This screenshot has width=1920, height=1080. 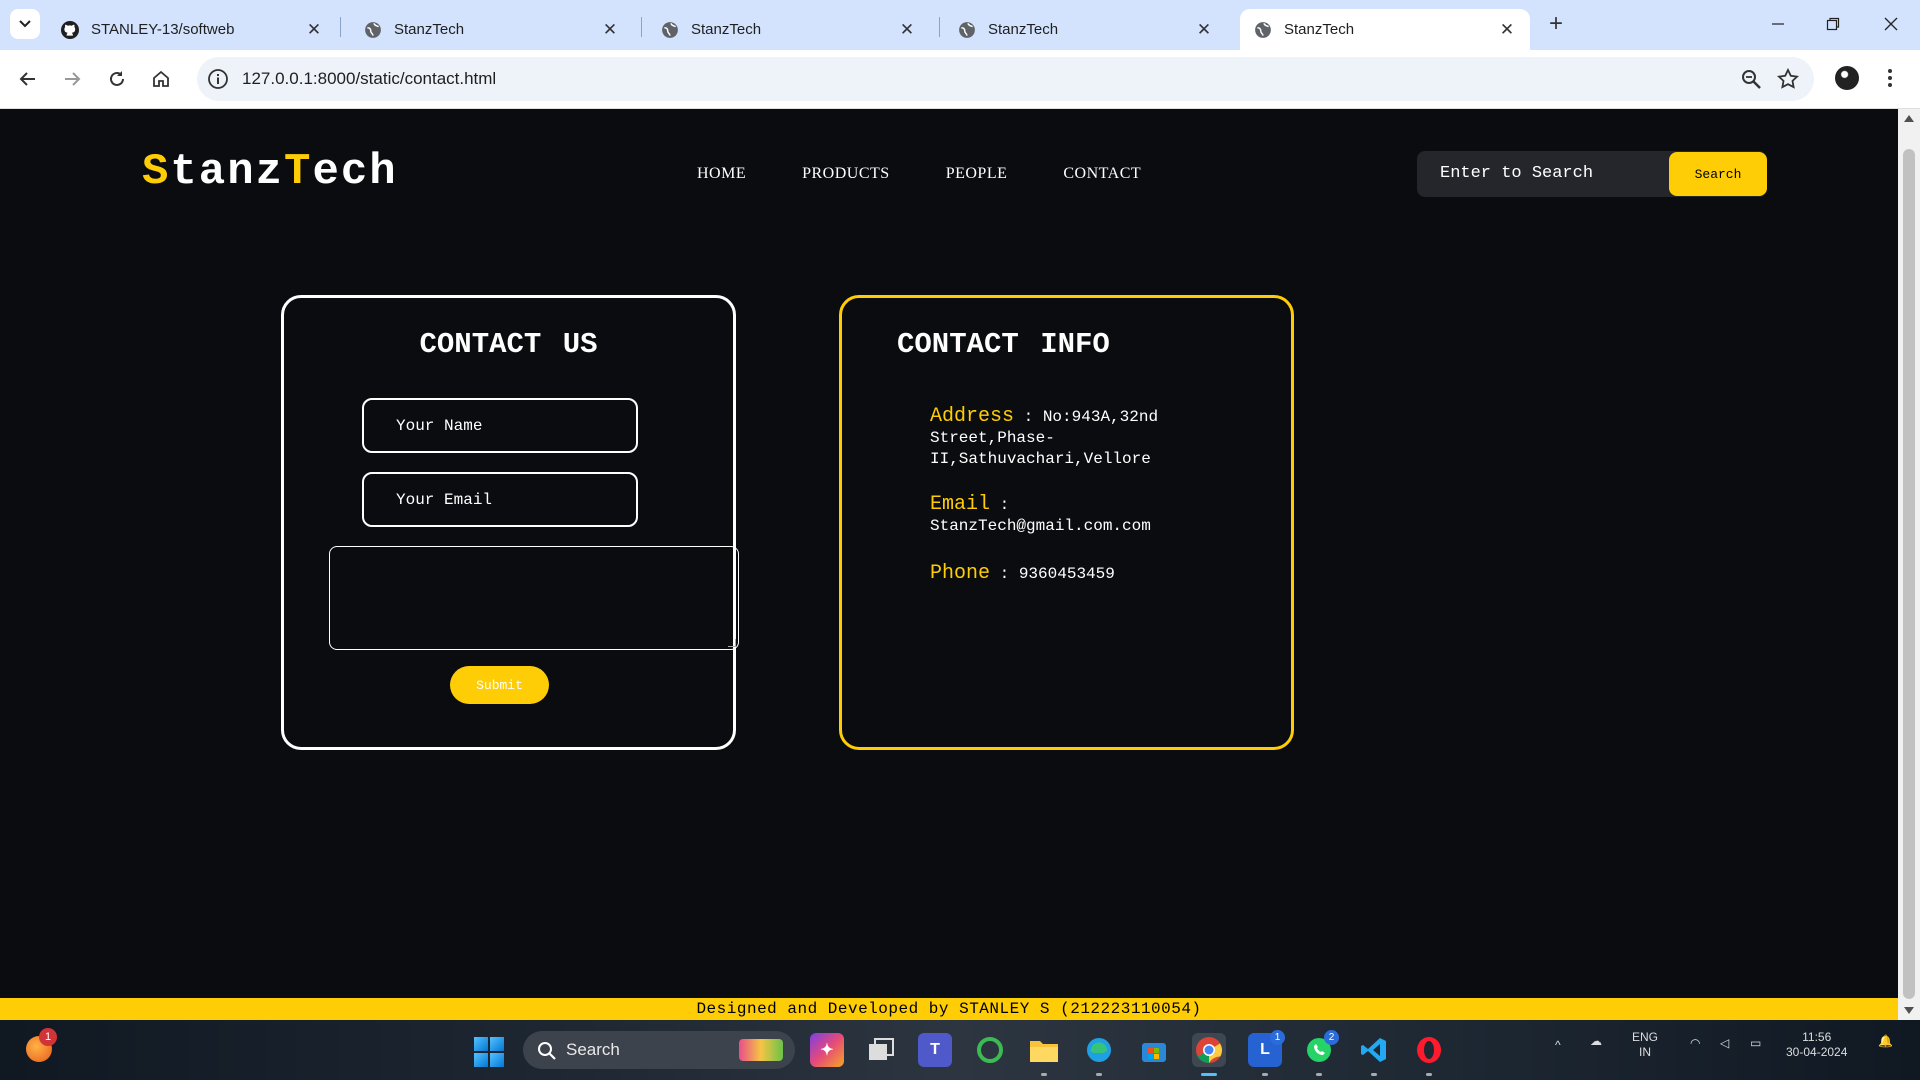 What do you see at coordinates (1558, 1045) in the screenshot?
I see `tray-chevron-icon: ^` at bounding box center [1558, 1045].